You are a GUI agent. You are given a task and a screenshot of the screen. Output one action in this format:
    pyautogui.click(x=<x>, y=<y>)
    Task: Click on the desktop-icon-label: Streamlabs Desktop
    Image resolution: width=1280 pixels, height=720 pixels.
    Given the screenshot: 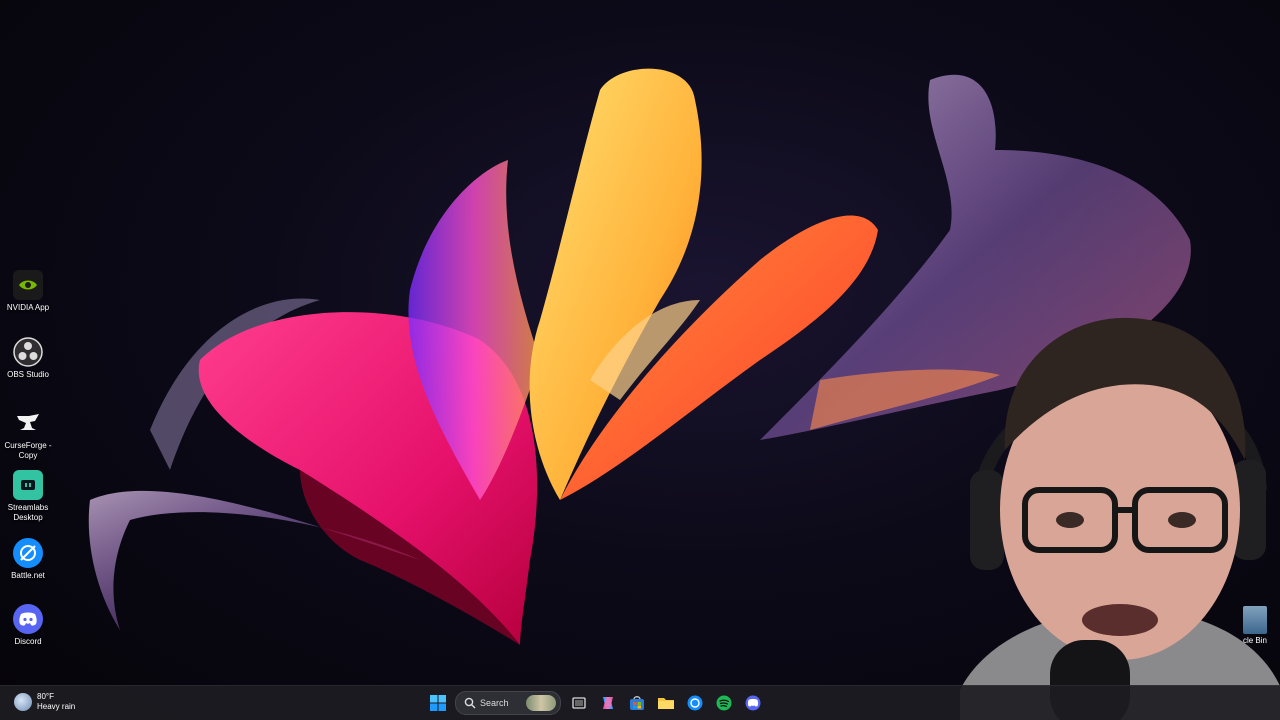 What is the action you would take?
    pyautogui.click(x=28, y=512)
    